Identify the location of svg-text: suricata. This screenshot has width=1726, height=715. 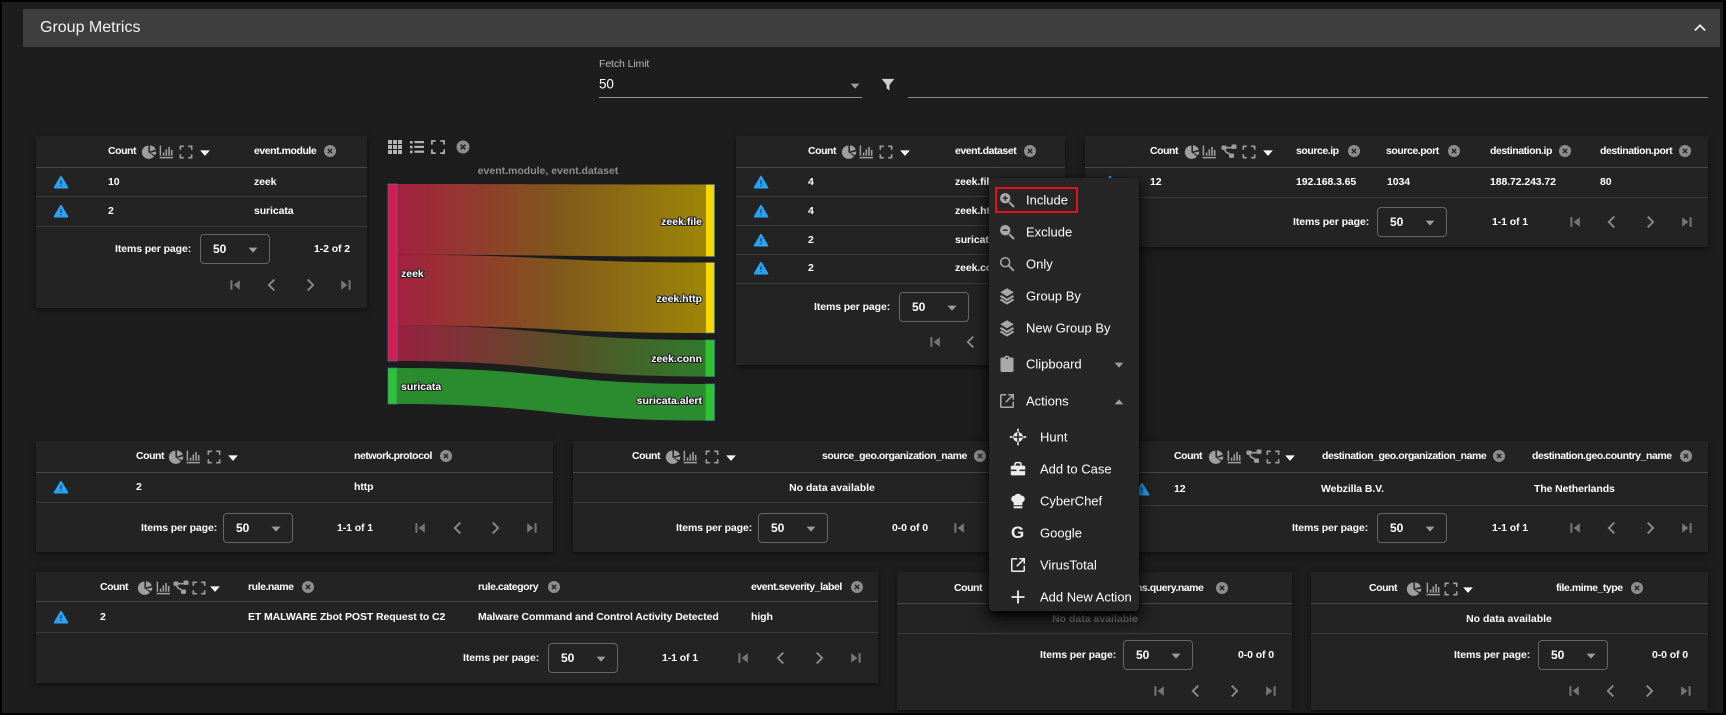
(421, 387).